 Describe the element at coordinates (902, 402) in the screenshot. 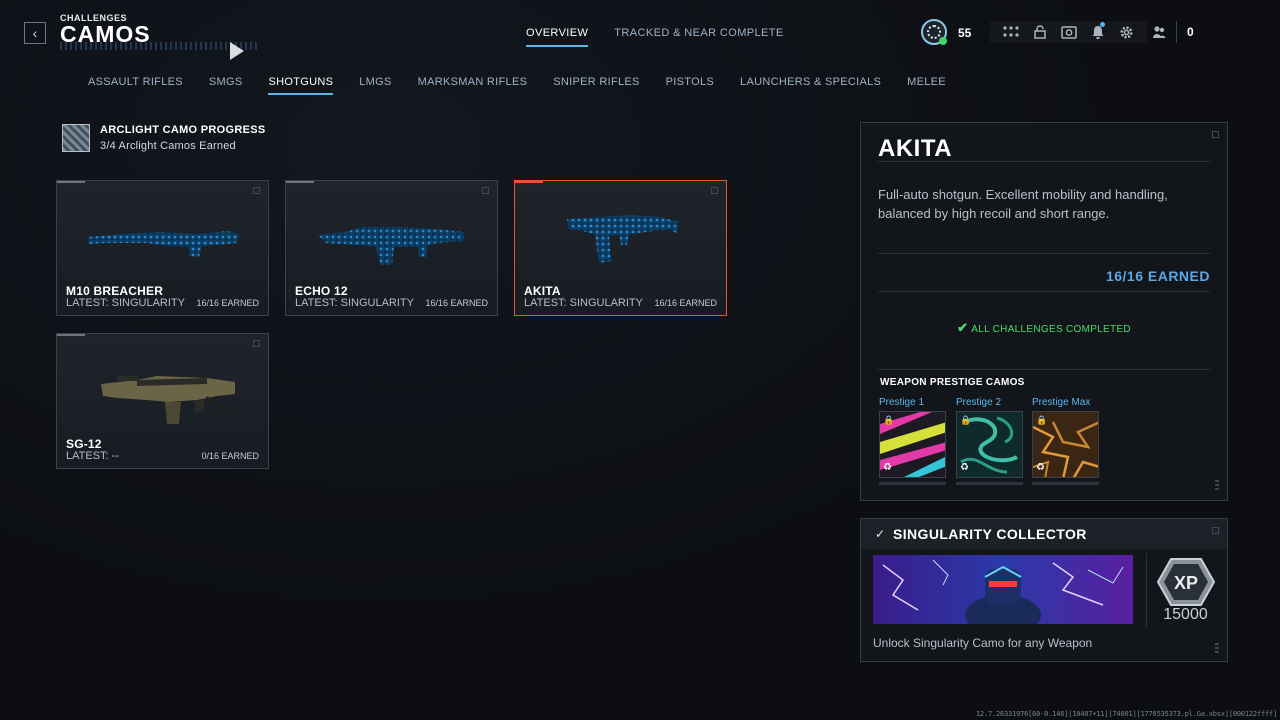

I see `prestige-label: Prestige 1` at that location.